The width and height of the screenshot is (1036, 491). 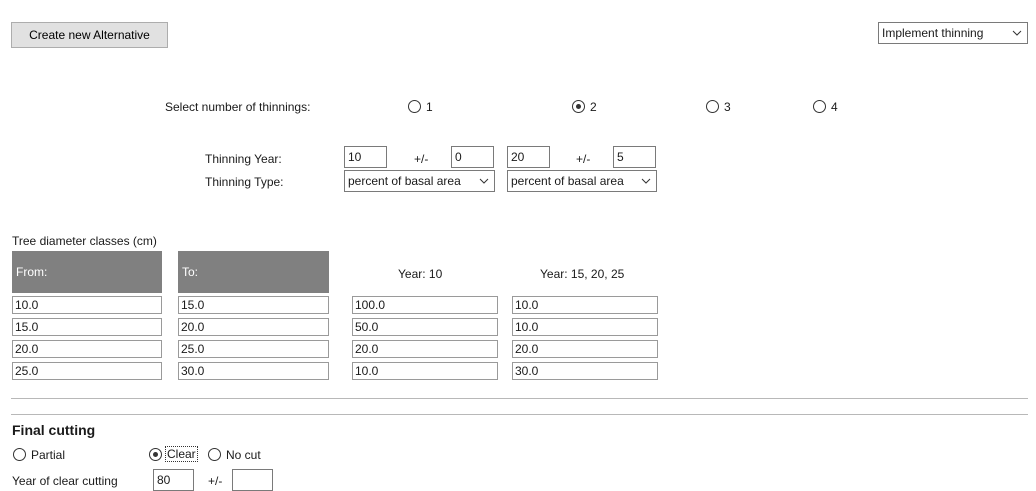 I want to click on thinning-1-year-input: 10, so click(x=365, y=157).